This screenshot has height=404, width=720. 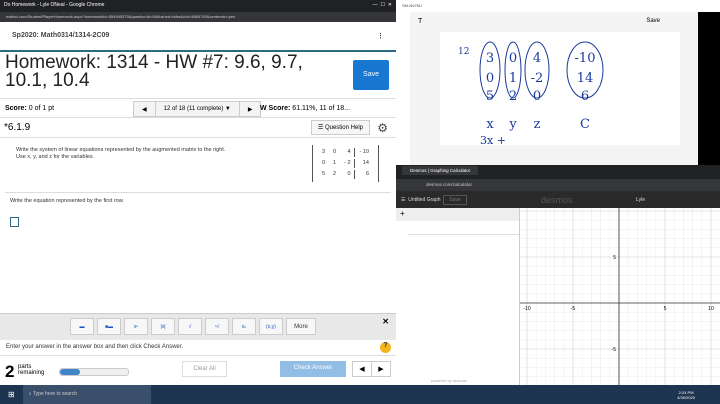 I want to click on windows-start-icon: ⊞, so click(x=11, y=394).